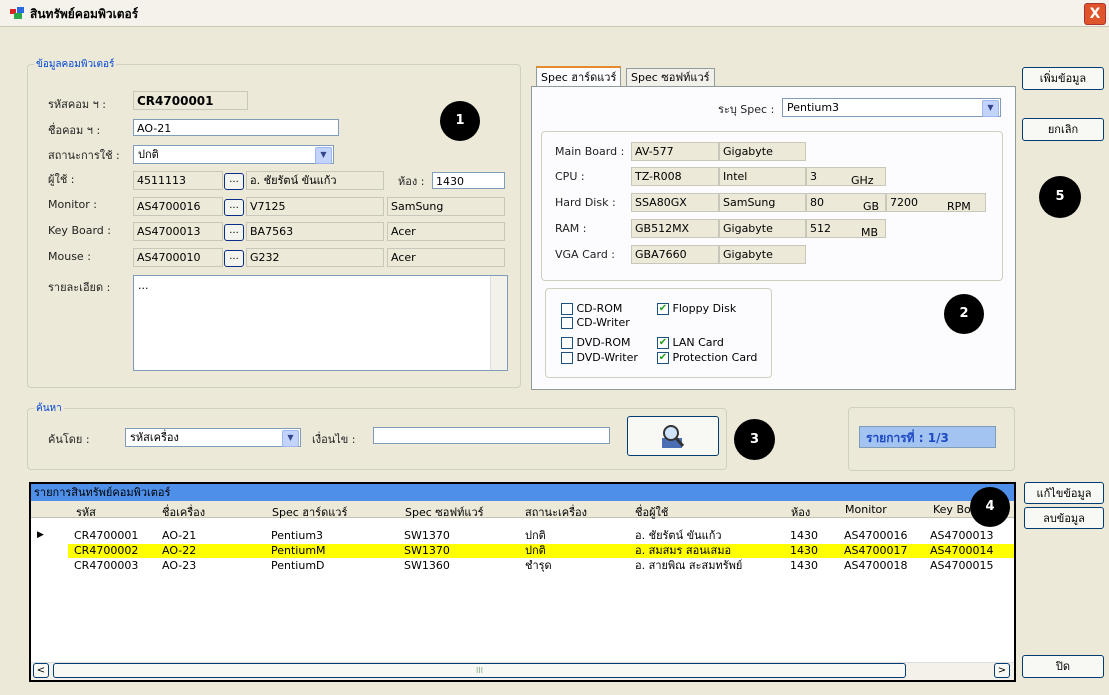  I want to click on checkbox-label: Floppy Disk, so click(704, 308).